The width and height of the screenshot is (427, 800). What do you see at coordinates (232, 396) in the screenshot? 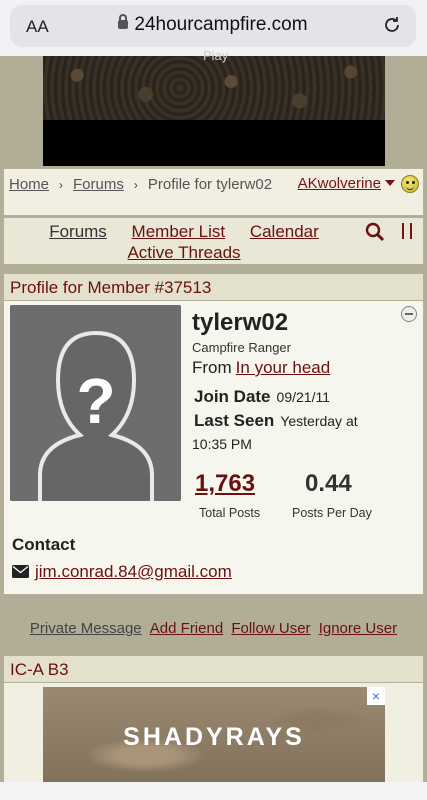
I see `join-date-label: Join Date` at bounding box center [232, 396].